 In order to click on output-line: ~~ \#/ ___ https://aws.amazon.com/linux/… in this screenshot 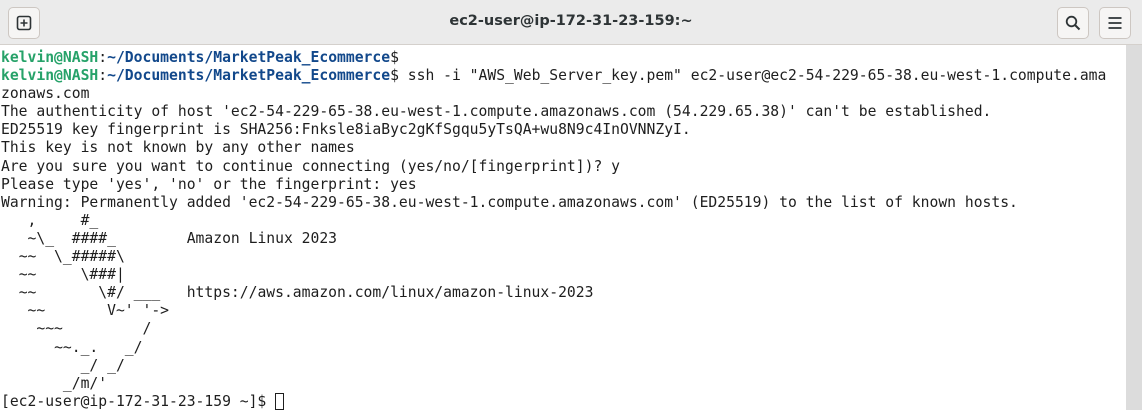, I will do `click(297, 293)`.